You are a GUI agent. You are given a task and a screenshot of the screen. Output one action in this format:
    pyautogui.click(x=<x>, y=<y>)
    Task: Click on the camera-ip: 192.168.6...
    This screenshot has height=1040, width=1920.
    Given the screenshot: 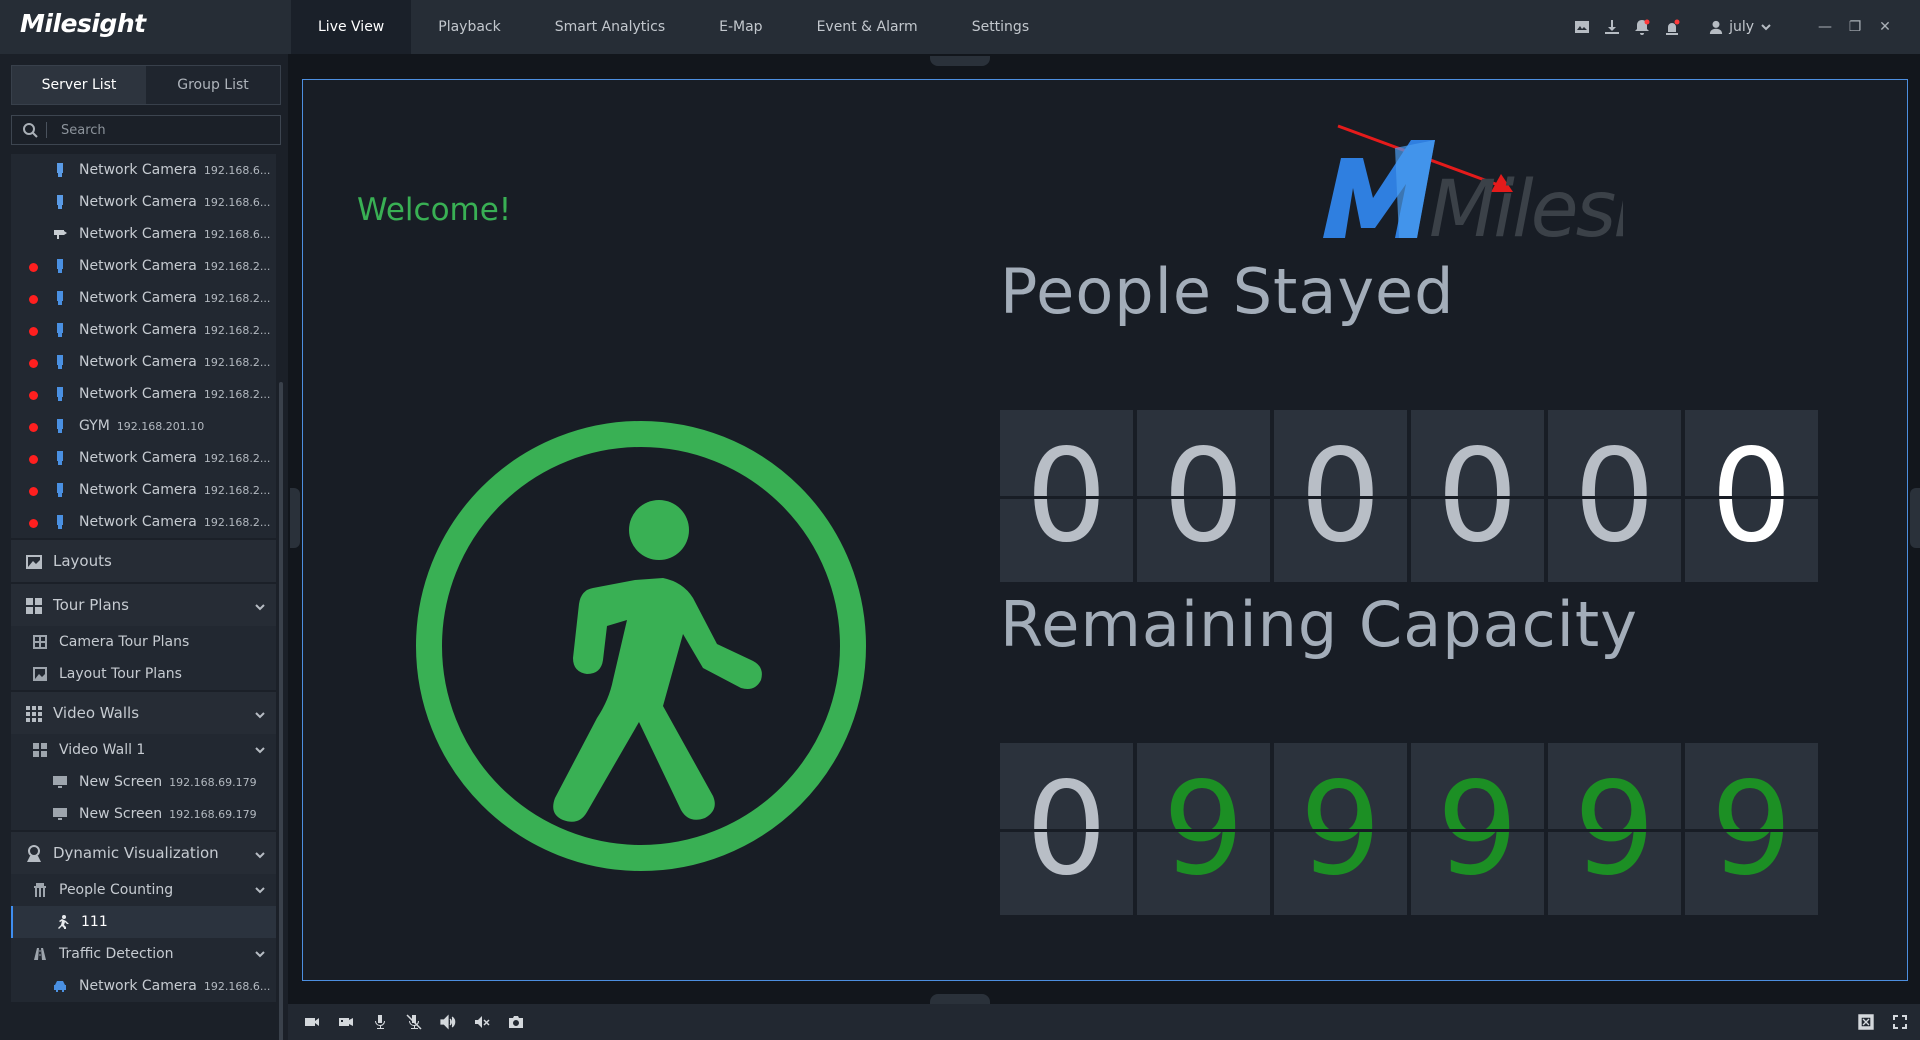 What is the action you would take?
    pyautogui.click(x=237, y=170)
    